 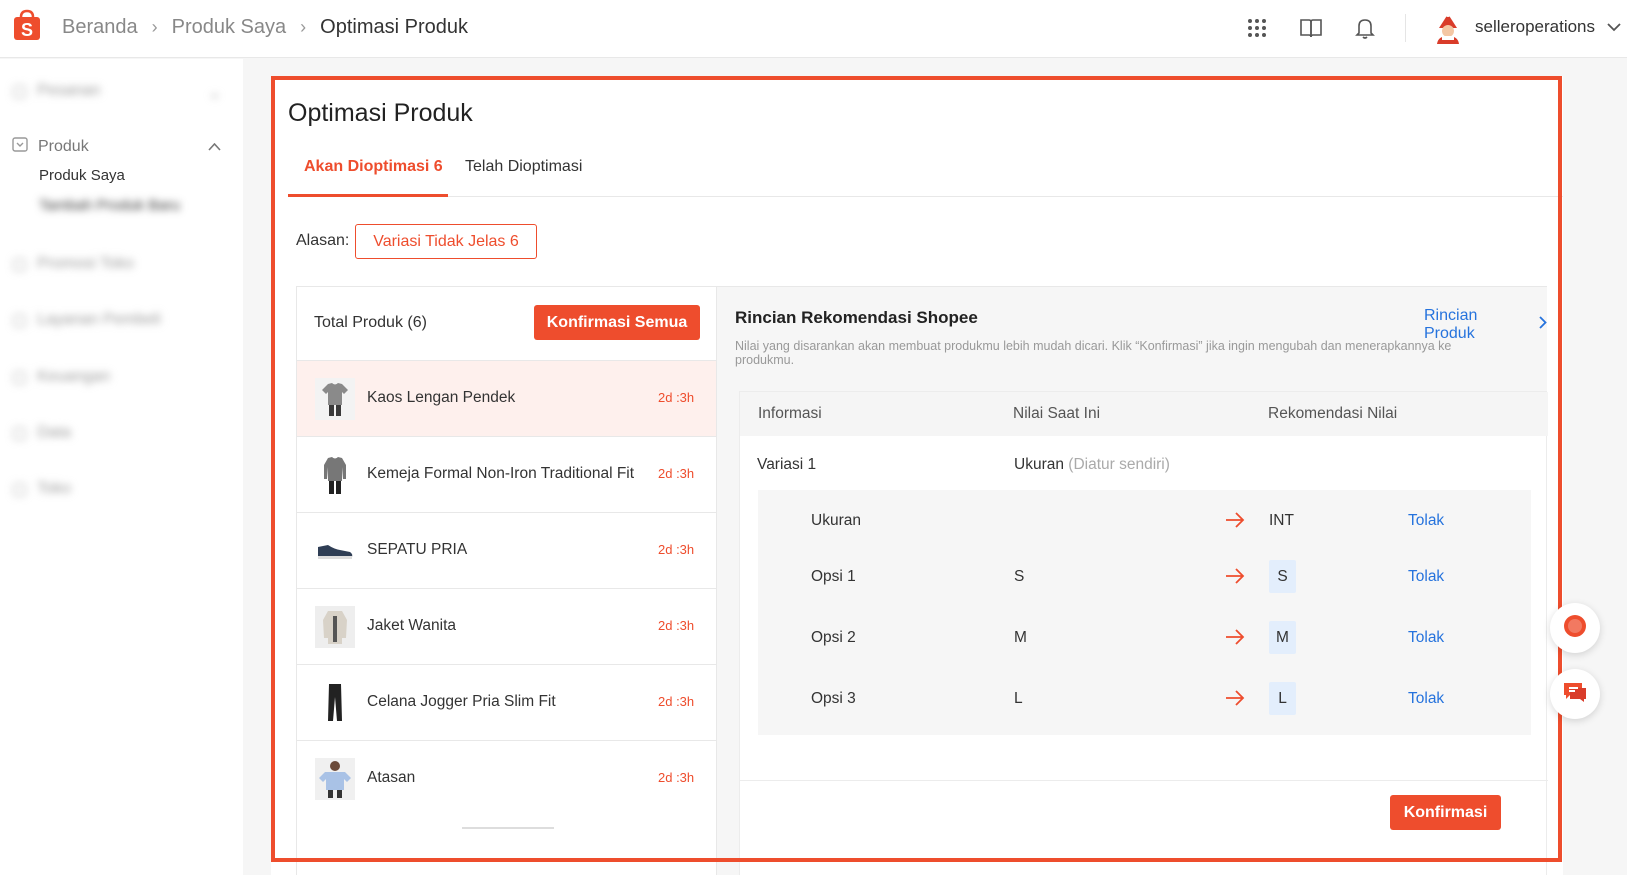 I want to click on service-icon: ▢, so click(x=20, y=320).